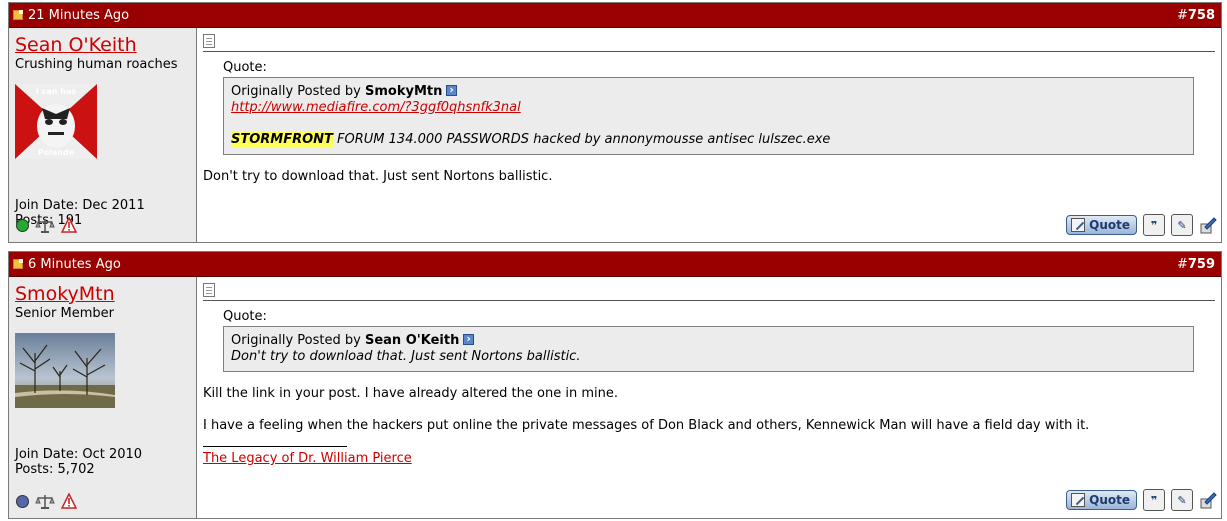 Image resolution: width=1227 pixels, height=521 pixels. Describe the element at coordinates (79, 15) in the screenshot. I see `post-timestamp: 21 Minutes Ago` at that location.